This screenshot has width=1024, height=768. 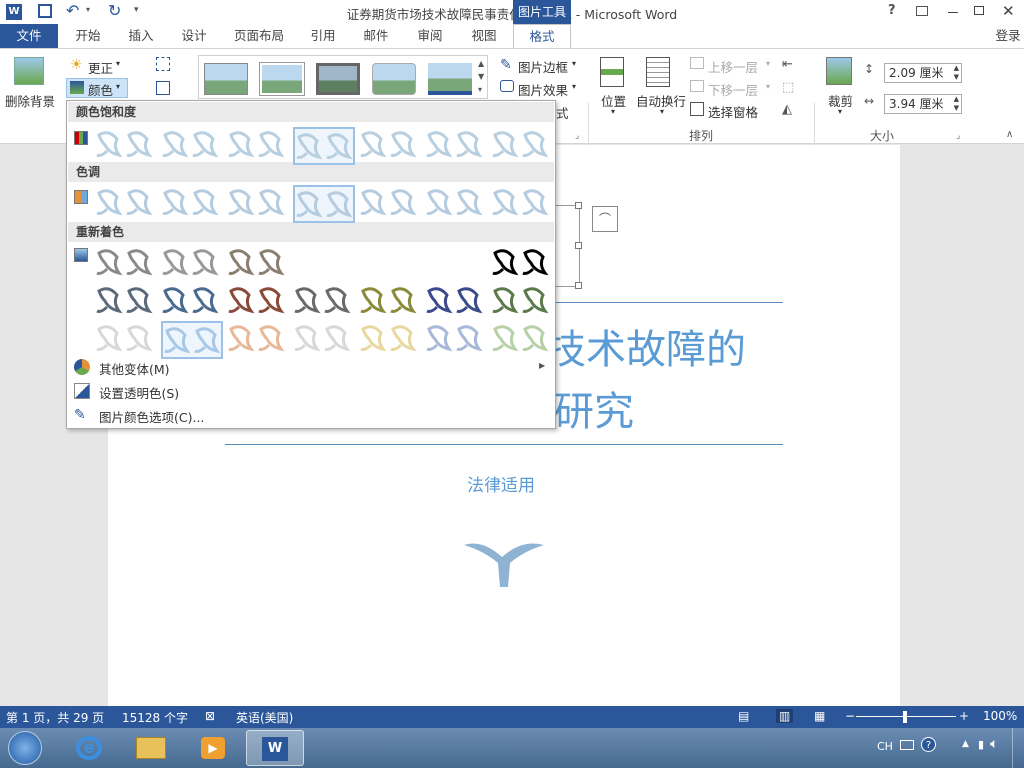 What do you see at coordinates (850, 716) in the screenshot?
I see `zoom-out-icon: −` at bounding box center [850, 716].